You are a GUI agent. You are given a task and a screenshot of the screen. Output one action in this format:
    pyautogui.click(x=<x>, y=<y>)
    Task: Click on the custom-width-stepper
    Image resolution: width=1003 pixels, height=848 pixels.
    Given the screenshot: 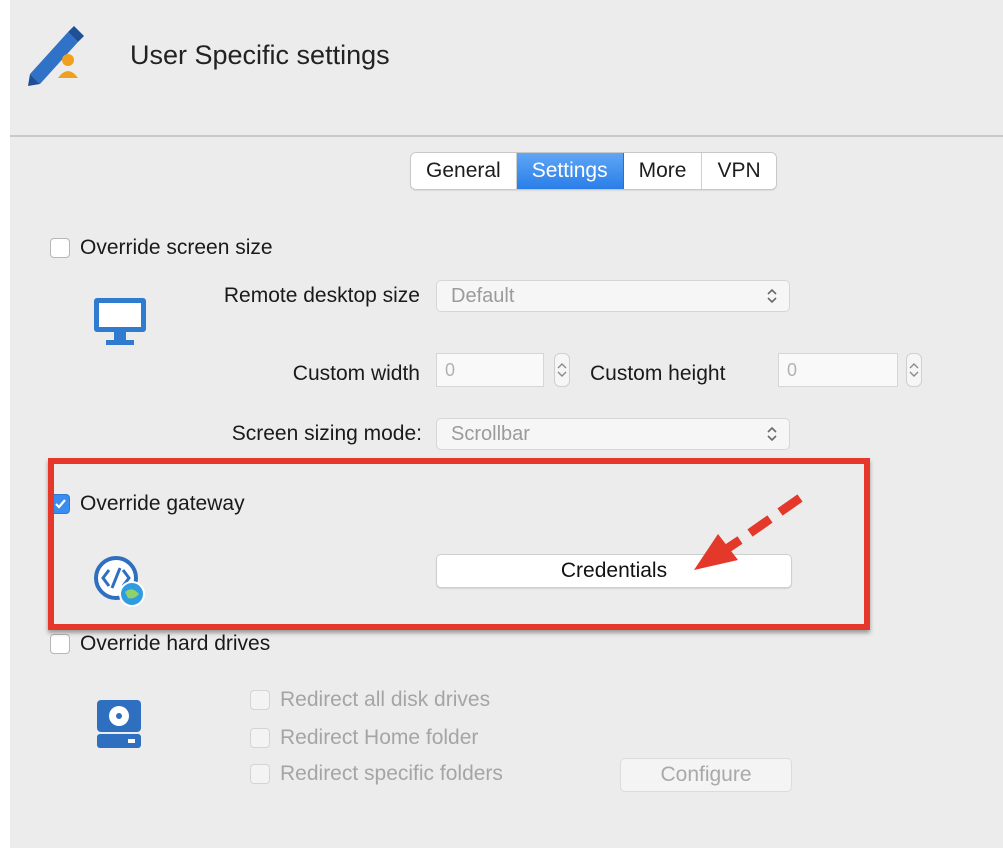 What is the action you would take?
    pyautogui.click(x=562, y=370)
    